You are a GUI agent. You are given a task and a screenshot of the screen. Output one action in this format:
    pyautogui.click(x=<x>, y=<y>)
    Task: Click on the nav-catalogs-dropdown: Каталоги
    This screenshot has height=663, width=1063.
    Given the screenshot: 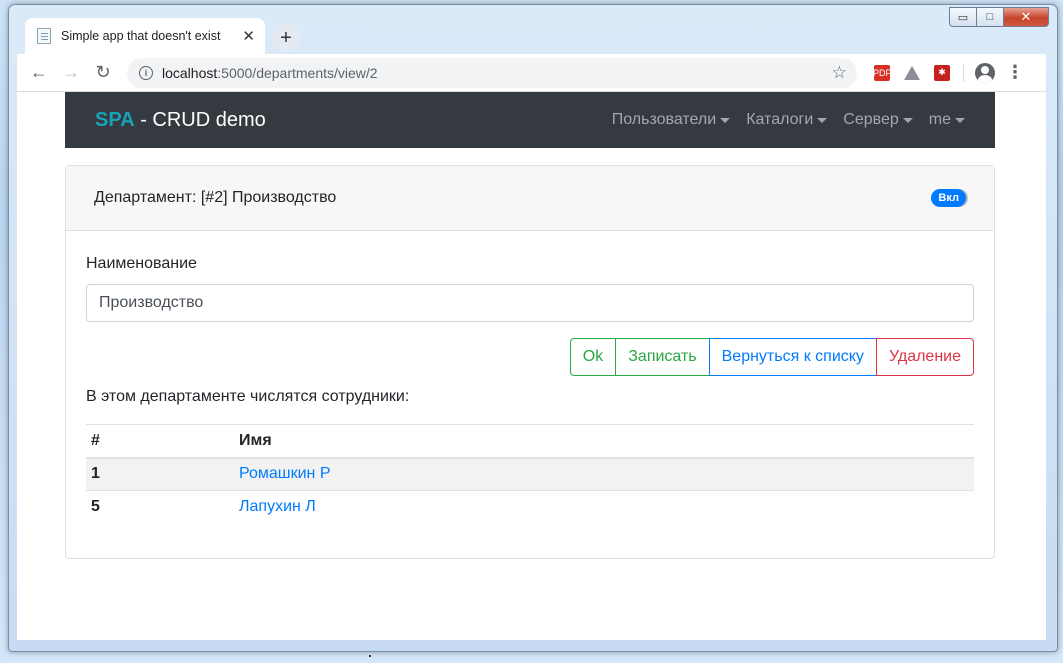 What is the action you would take?
    pyautogui.click(x=787, y=120)
    